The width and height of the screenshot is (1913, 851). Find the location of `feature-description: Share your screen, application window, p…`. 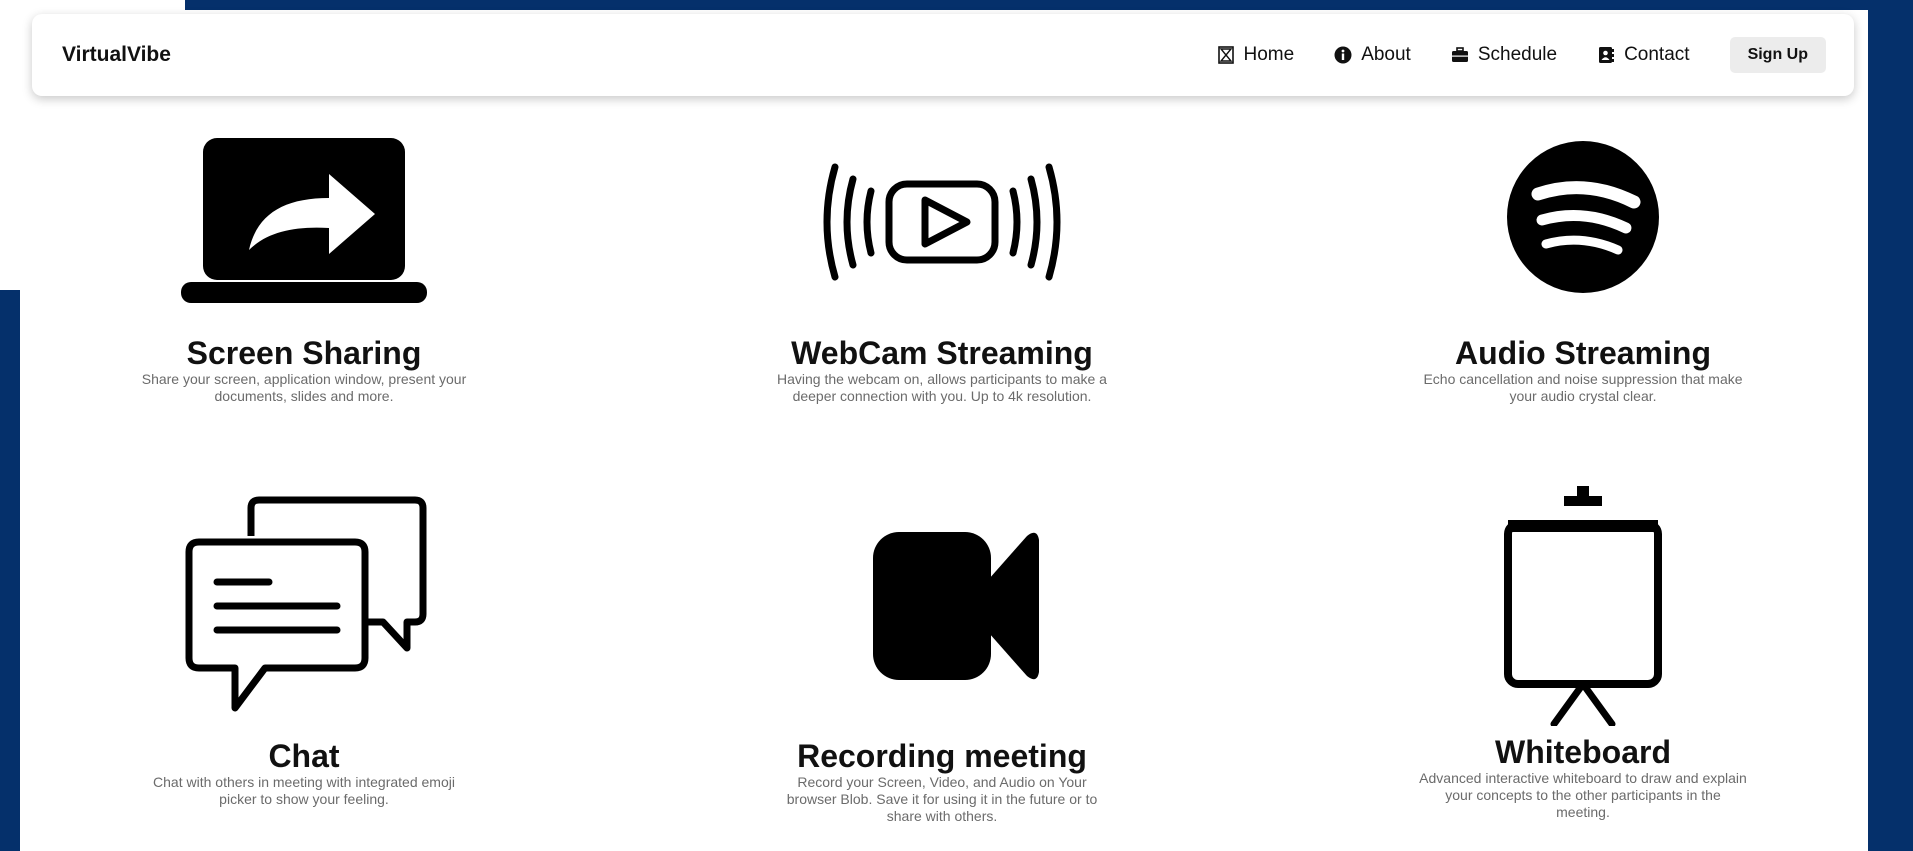

feature-description: Share your screen, application window, p… is located at coordinates (304, 387).